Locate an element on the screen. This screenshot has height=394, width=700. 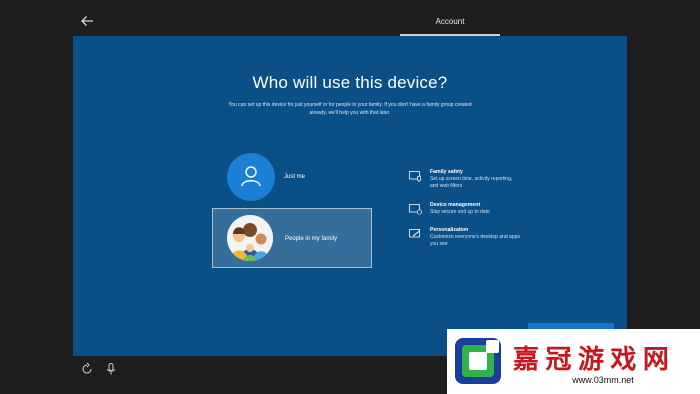
device-management-icon is located at coordinates (415, 209).